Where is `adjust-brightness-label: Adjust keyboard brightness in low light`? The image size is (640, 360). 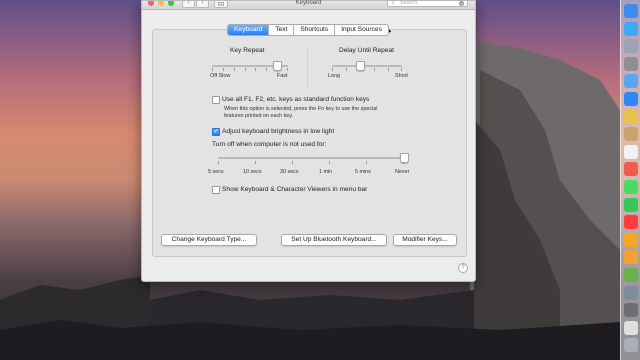
adjust-brightness-label: Adjust keyboard brightness in low light is located at coordinates (278, 131).